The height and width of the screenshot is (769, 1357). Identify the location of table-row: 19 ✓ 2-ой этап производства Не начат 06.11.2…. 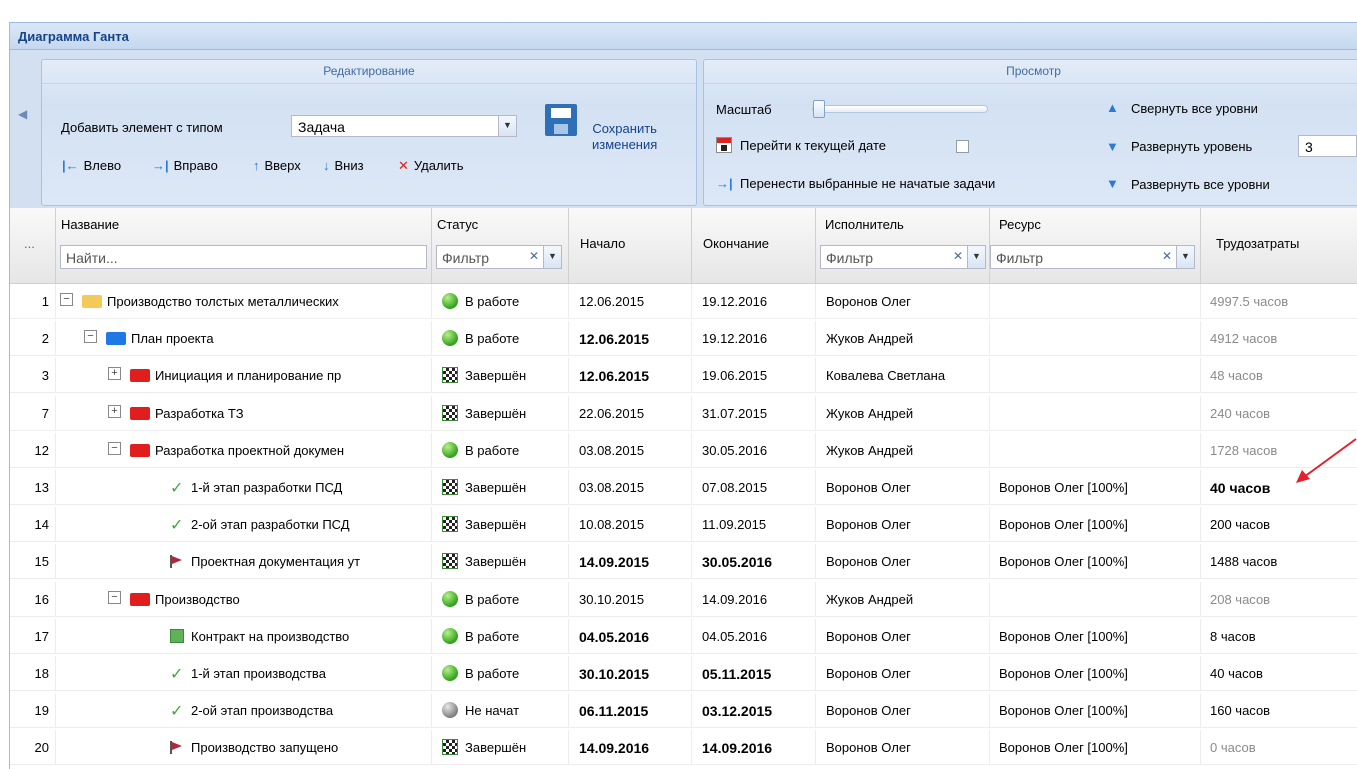
(683, 711).